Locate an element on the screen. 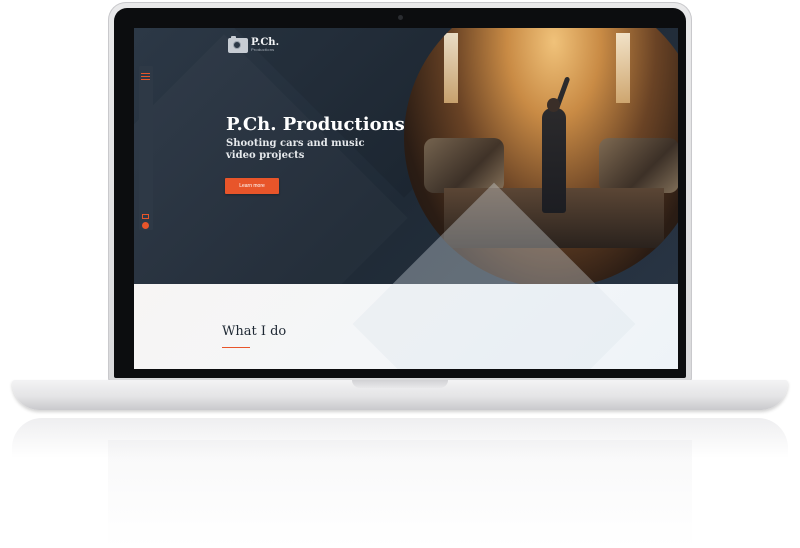 This screenshot has height=548, width=800. side-rail is located at coordinates (146, 148).